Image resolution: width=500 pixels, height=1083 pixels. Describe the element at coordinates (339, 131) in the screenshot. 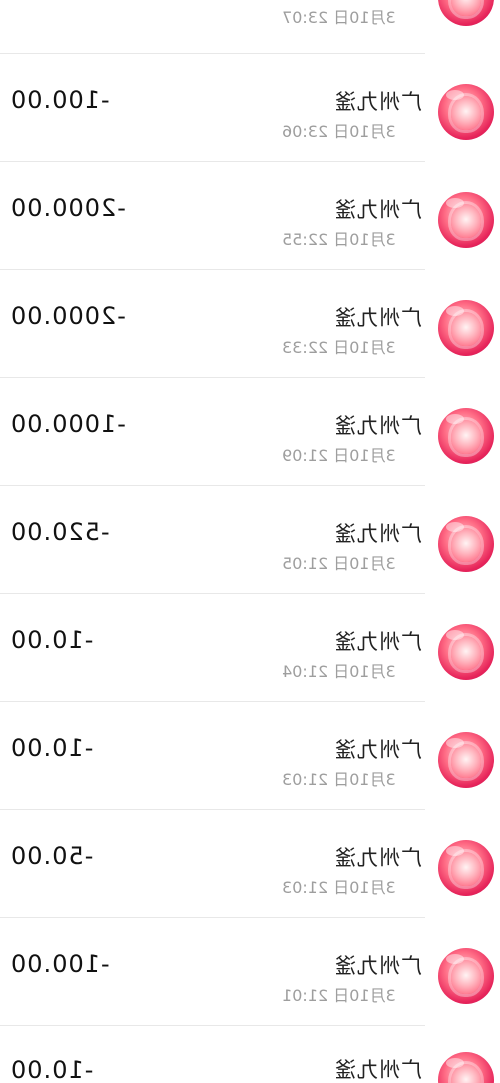

I see `transaction-time: 3月10日 23:06` at that location.